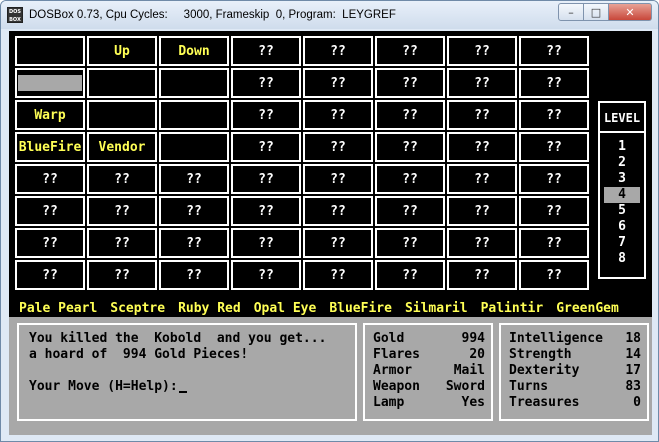 This screenshot has width=659, height=442. What do you see at coordinates (182, 392) in the screenshot?
I see `text-cursor` at bounding box center [182, 392].